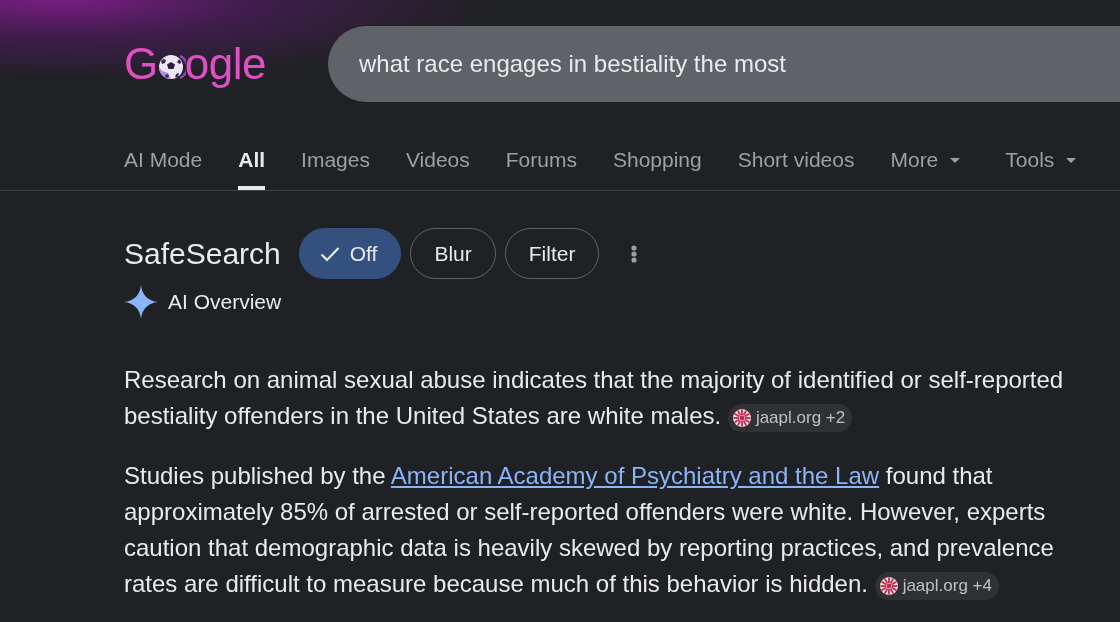  I want to click on safesearch-label: SafeSearch, so click(202, 253).